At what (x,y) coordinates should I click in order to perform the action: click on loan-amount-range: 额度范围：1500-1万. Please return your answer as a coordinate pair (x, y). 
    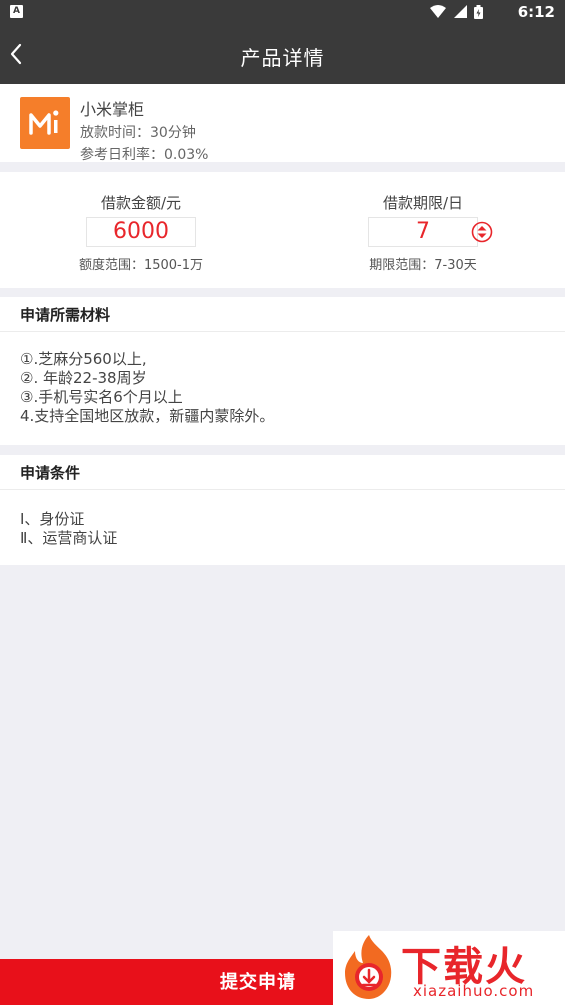
    Looking at the image, I should click on (141, 265).